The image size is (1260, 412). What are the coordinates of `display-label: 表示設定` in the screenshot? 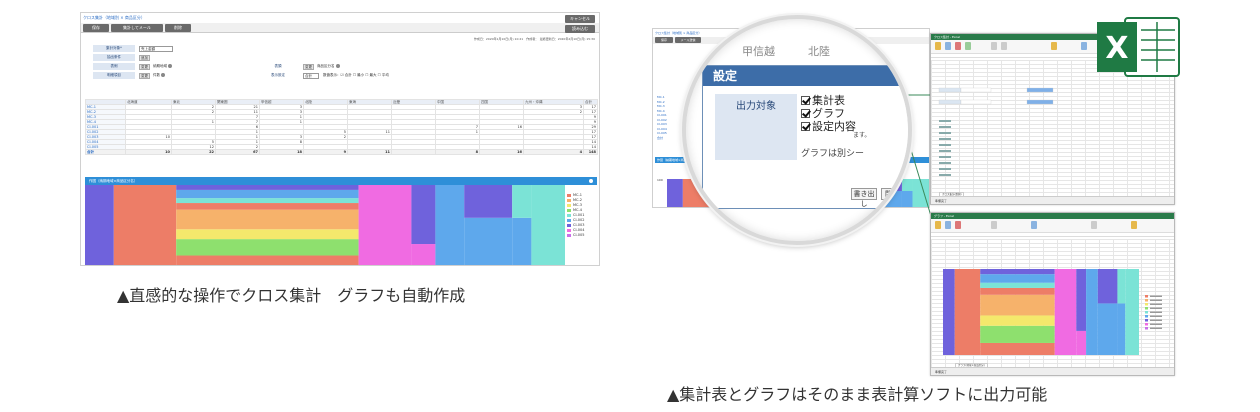 It's located at (278, 75).